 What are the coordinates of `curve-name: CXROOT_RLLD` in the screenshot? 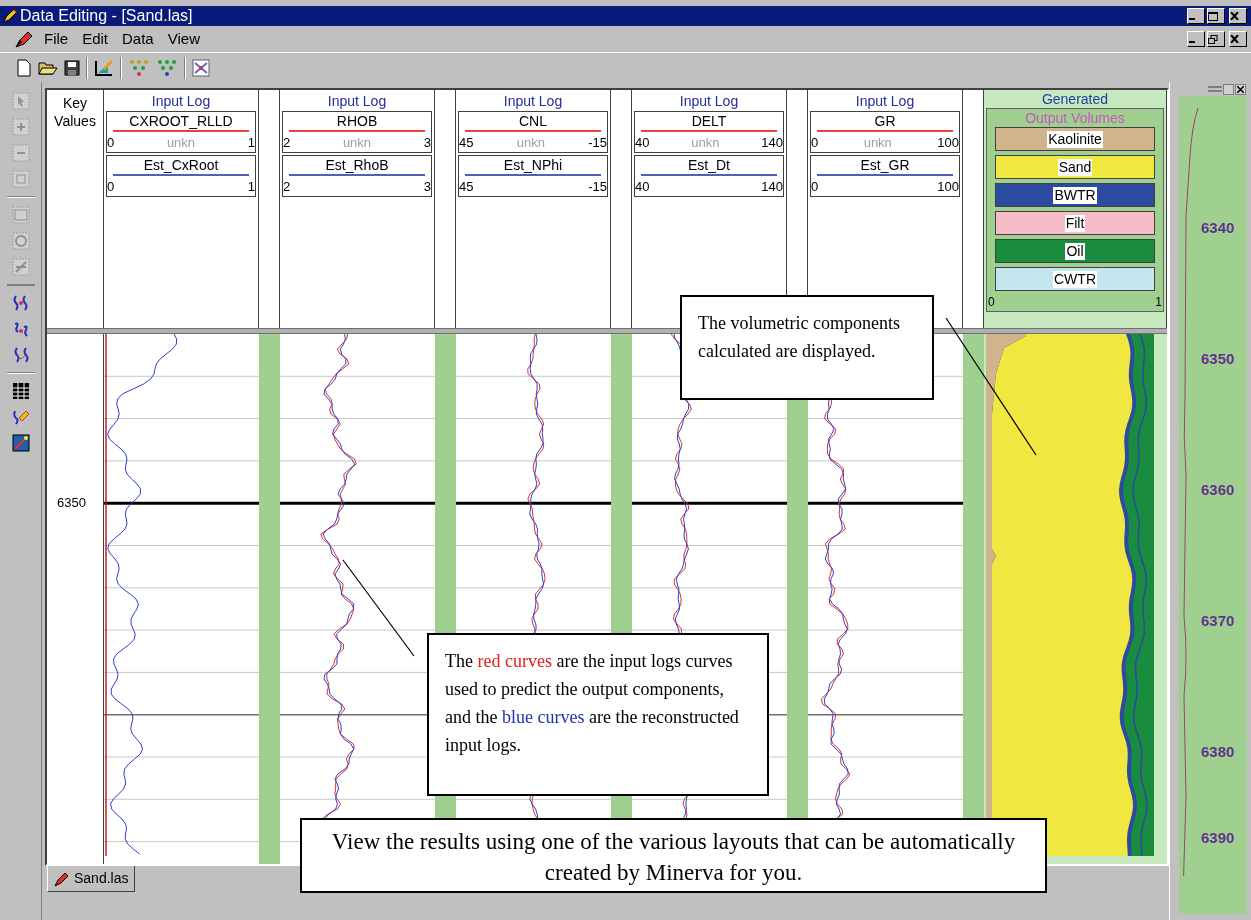 It's located at (181, 121).